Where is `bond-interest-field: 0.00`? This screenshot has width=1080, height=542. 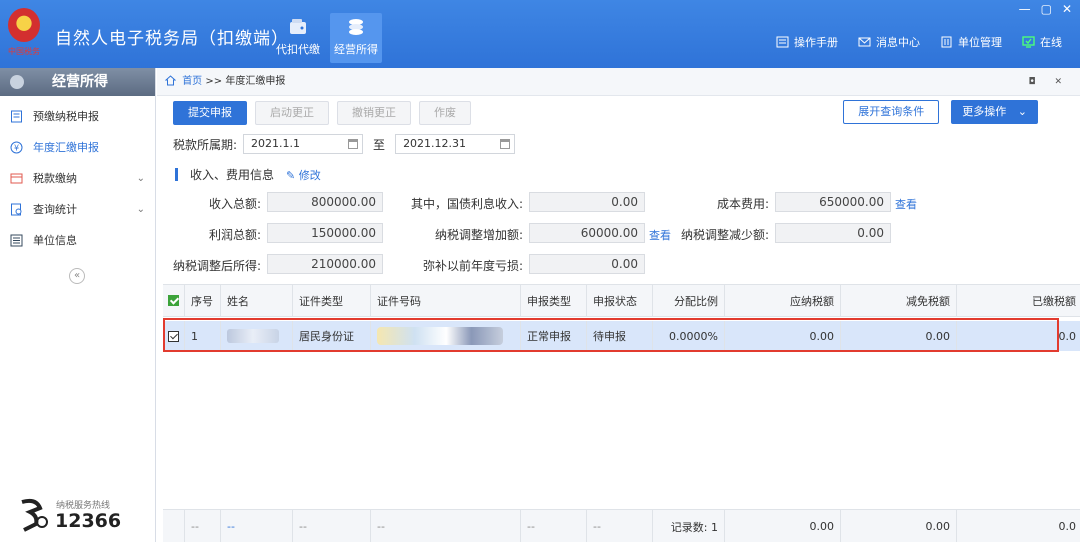 bond-interest-field: 0.00 is located at coordinates (587, 202).